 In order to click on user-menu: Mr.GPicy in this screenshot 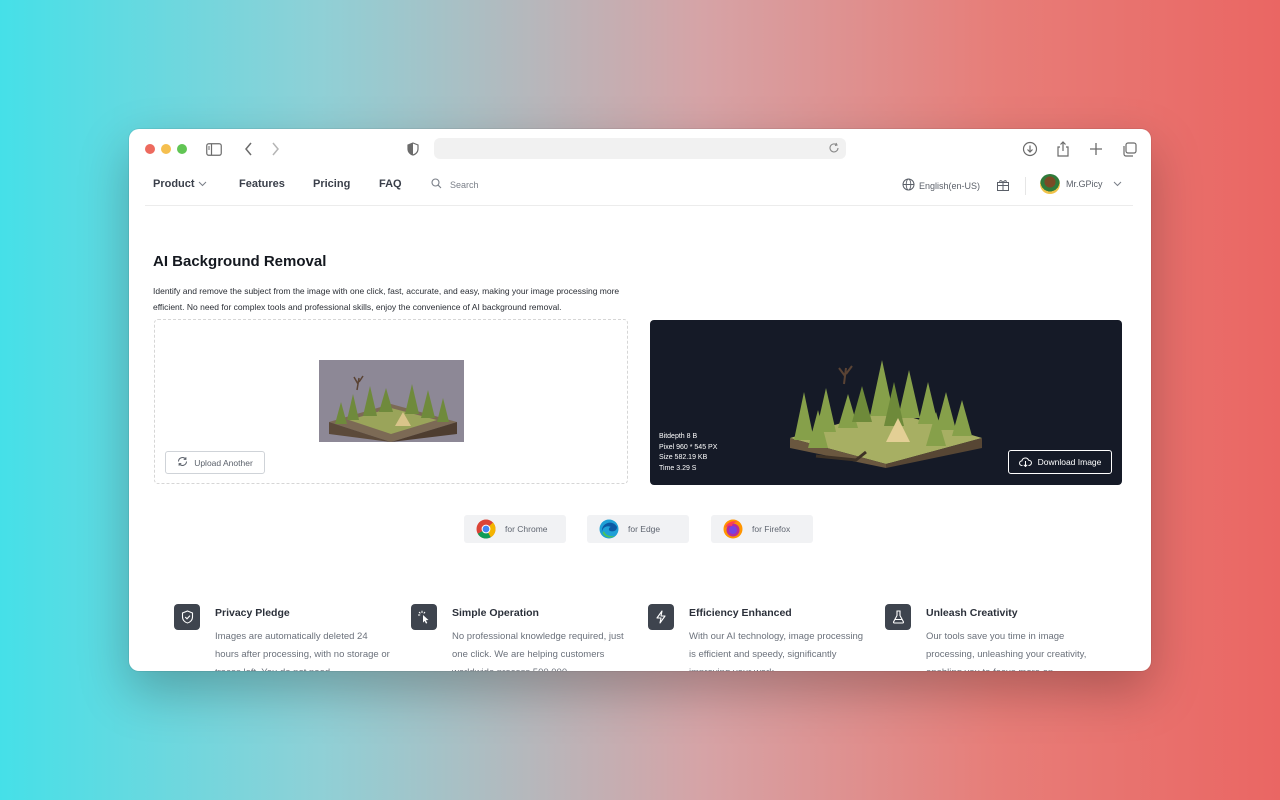, I will do `click(1081, 184)`.